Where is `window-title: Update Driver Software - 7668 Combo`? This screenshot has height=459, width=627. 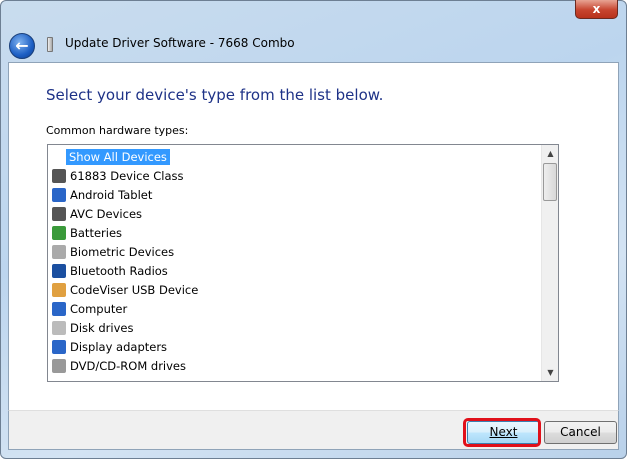
window-title: Update Driver Software - 7668 Combo is located at coordinates (180, 43).